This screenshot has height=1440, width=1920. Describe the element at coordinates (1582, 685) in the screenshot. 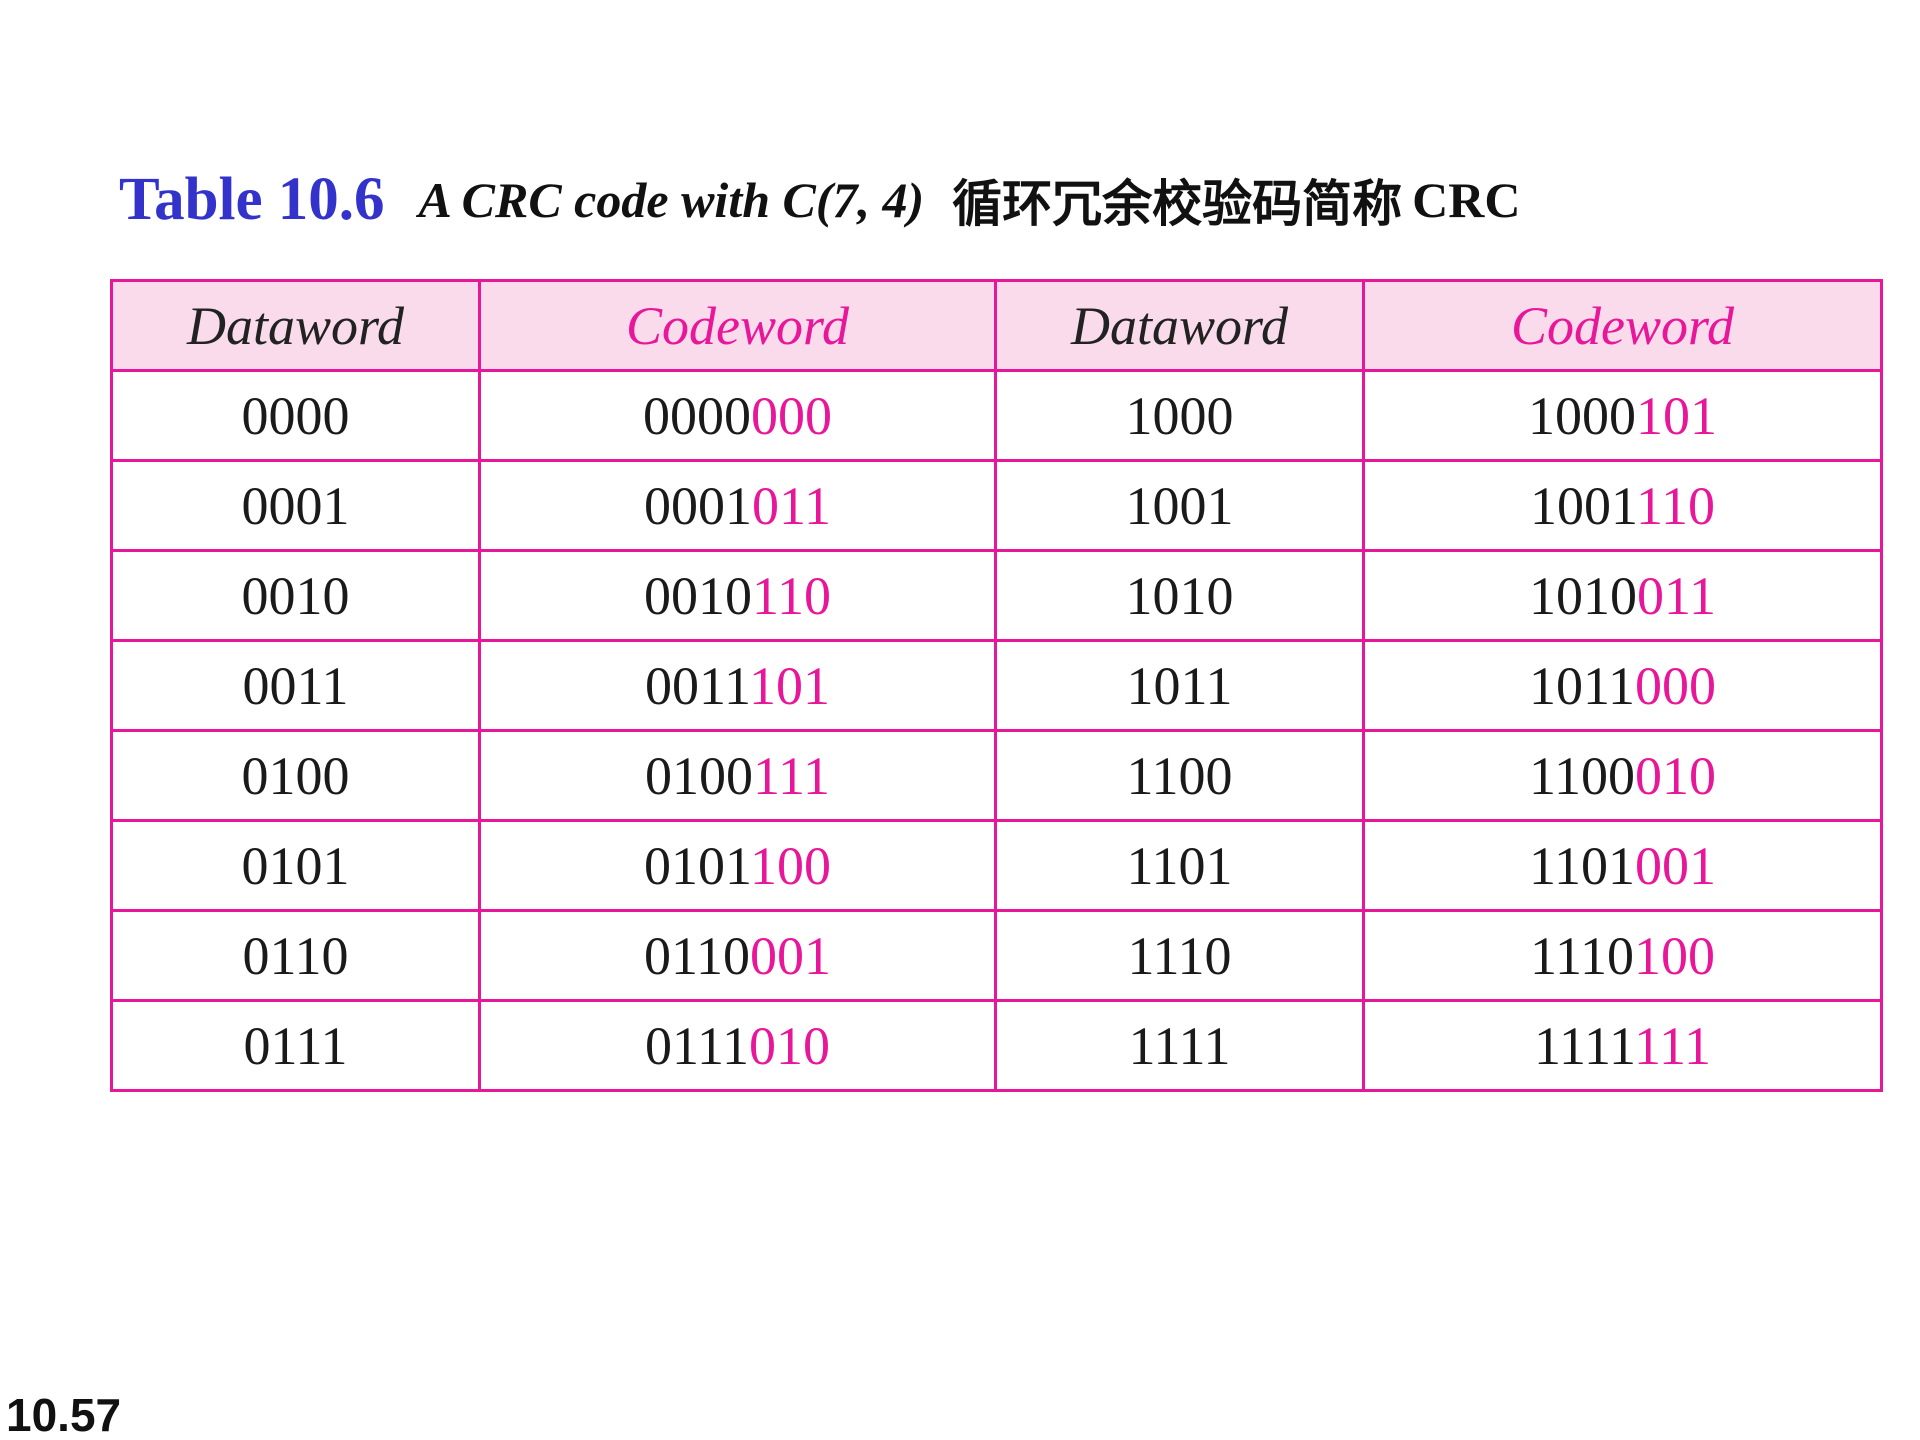

I see `codeword-data-bits: 1011` at that location.